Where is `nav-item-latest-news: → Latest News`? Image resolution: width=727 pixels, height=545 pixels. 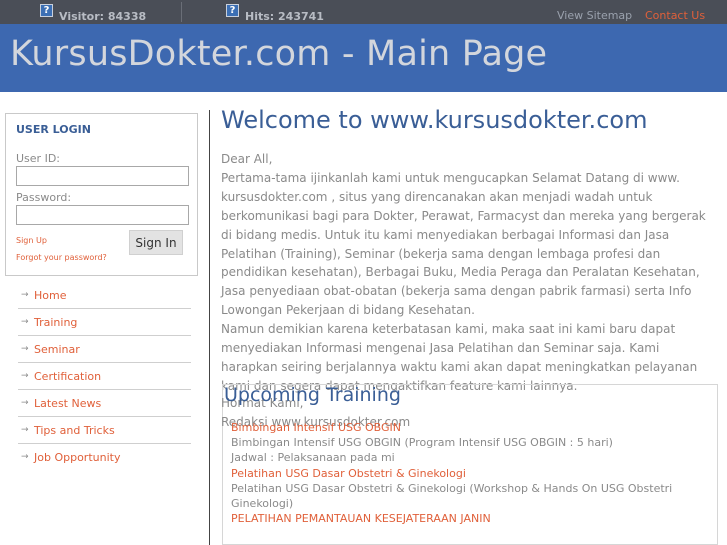
nav-item-latest-news: → Latest News is located at coordinates (104, 403).